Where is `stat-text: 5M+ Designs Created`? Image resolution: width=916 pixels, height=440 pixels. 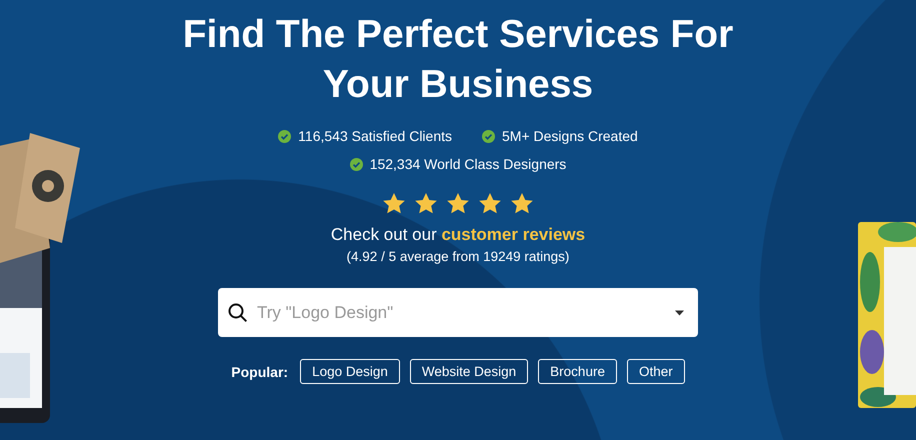
stat-text: 5M+ Designs Created is located at coordinates (570, 136).